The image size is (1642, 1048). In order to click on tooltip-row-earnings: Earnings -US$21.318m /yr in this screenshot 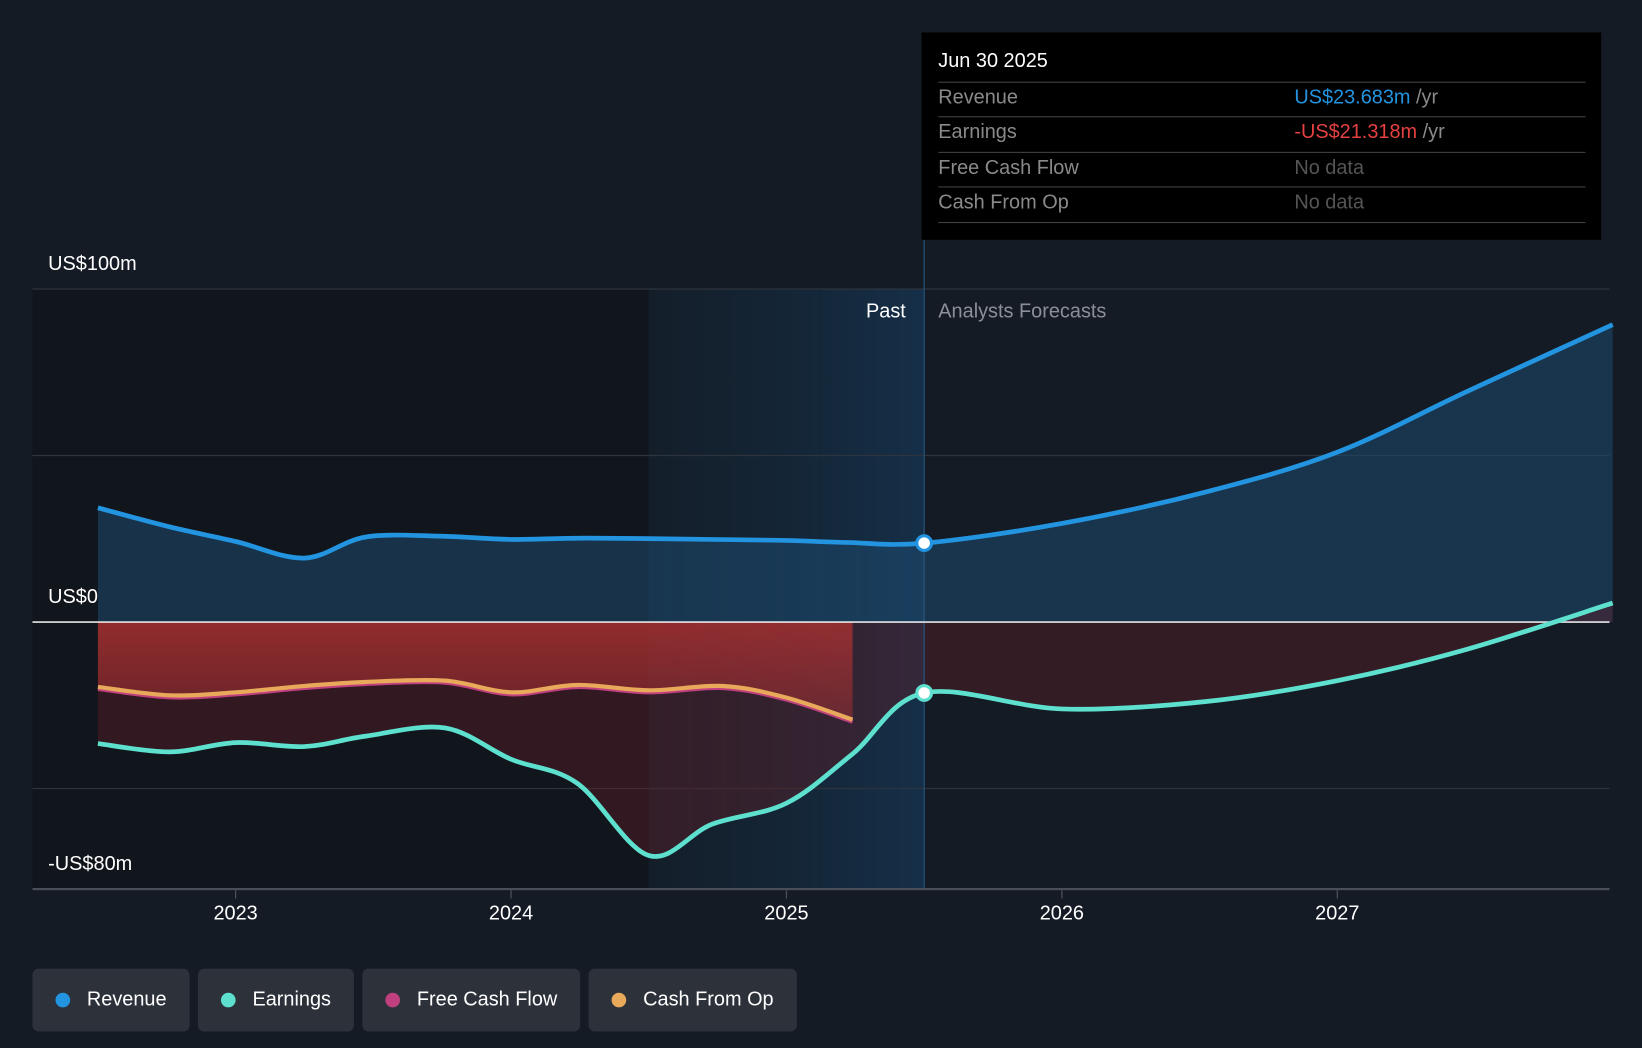, I will do `click(1262, 134)`.